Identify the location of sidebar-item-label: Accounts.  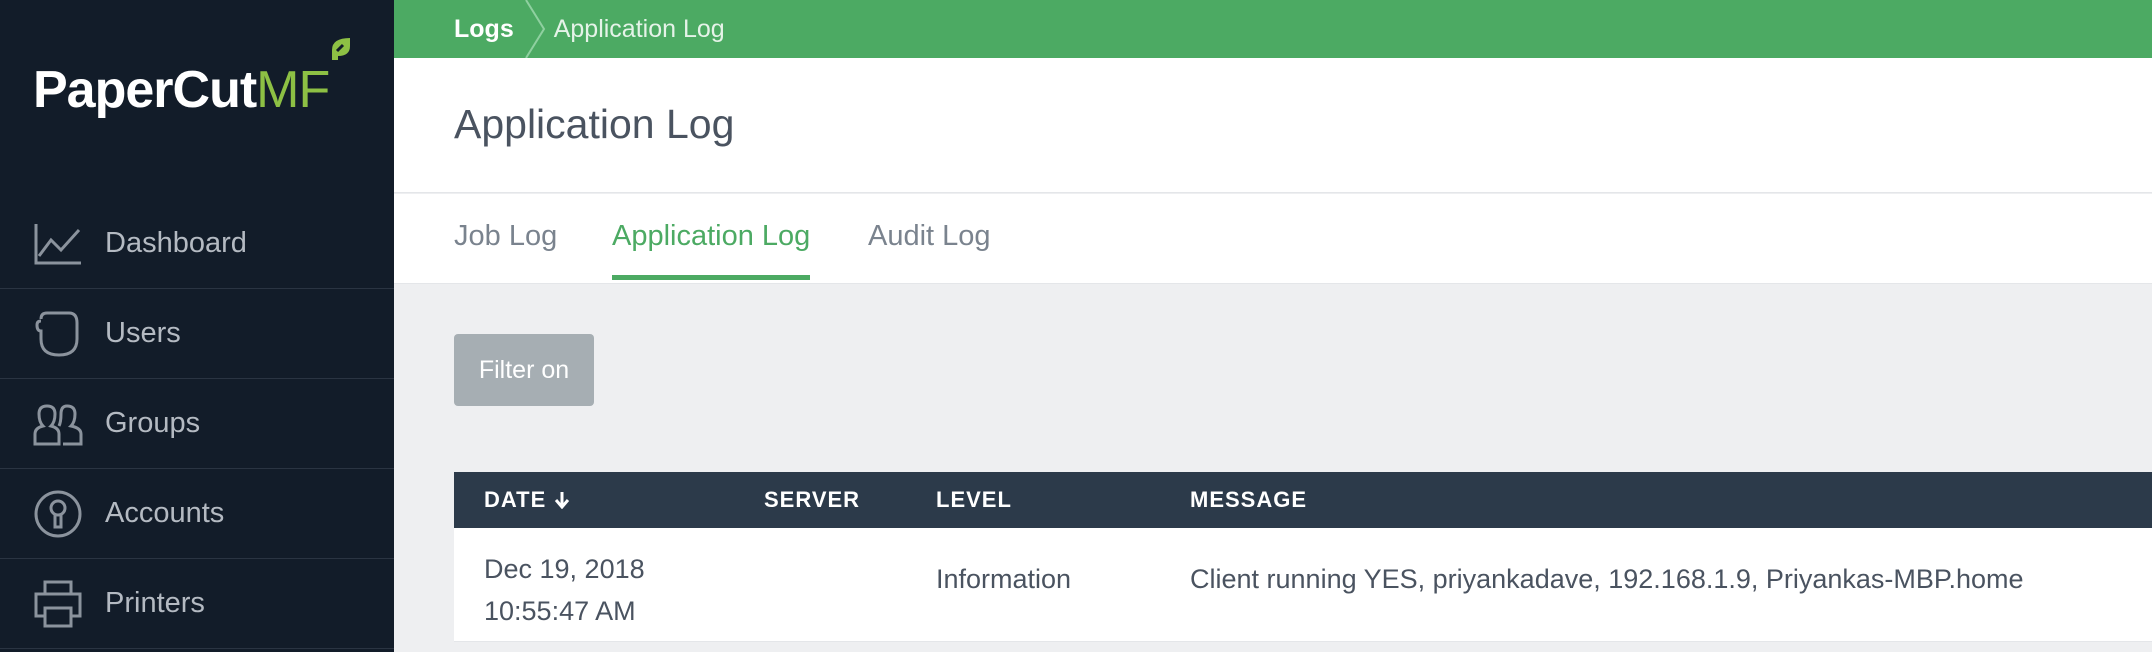
(165, 513).